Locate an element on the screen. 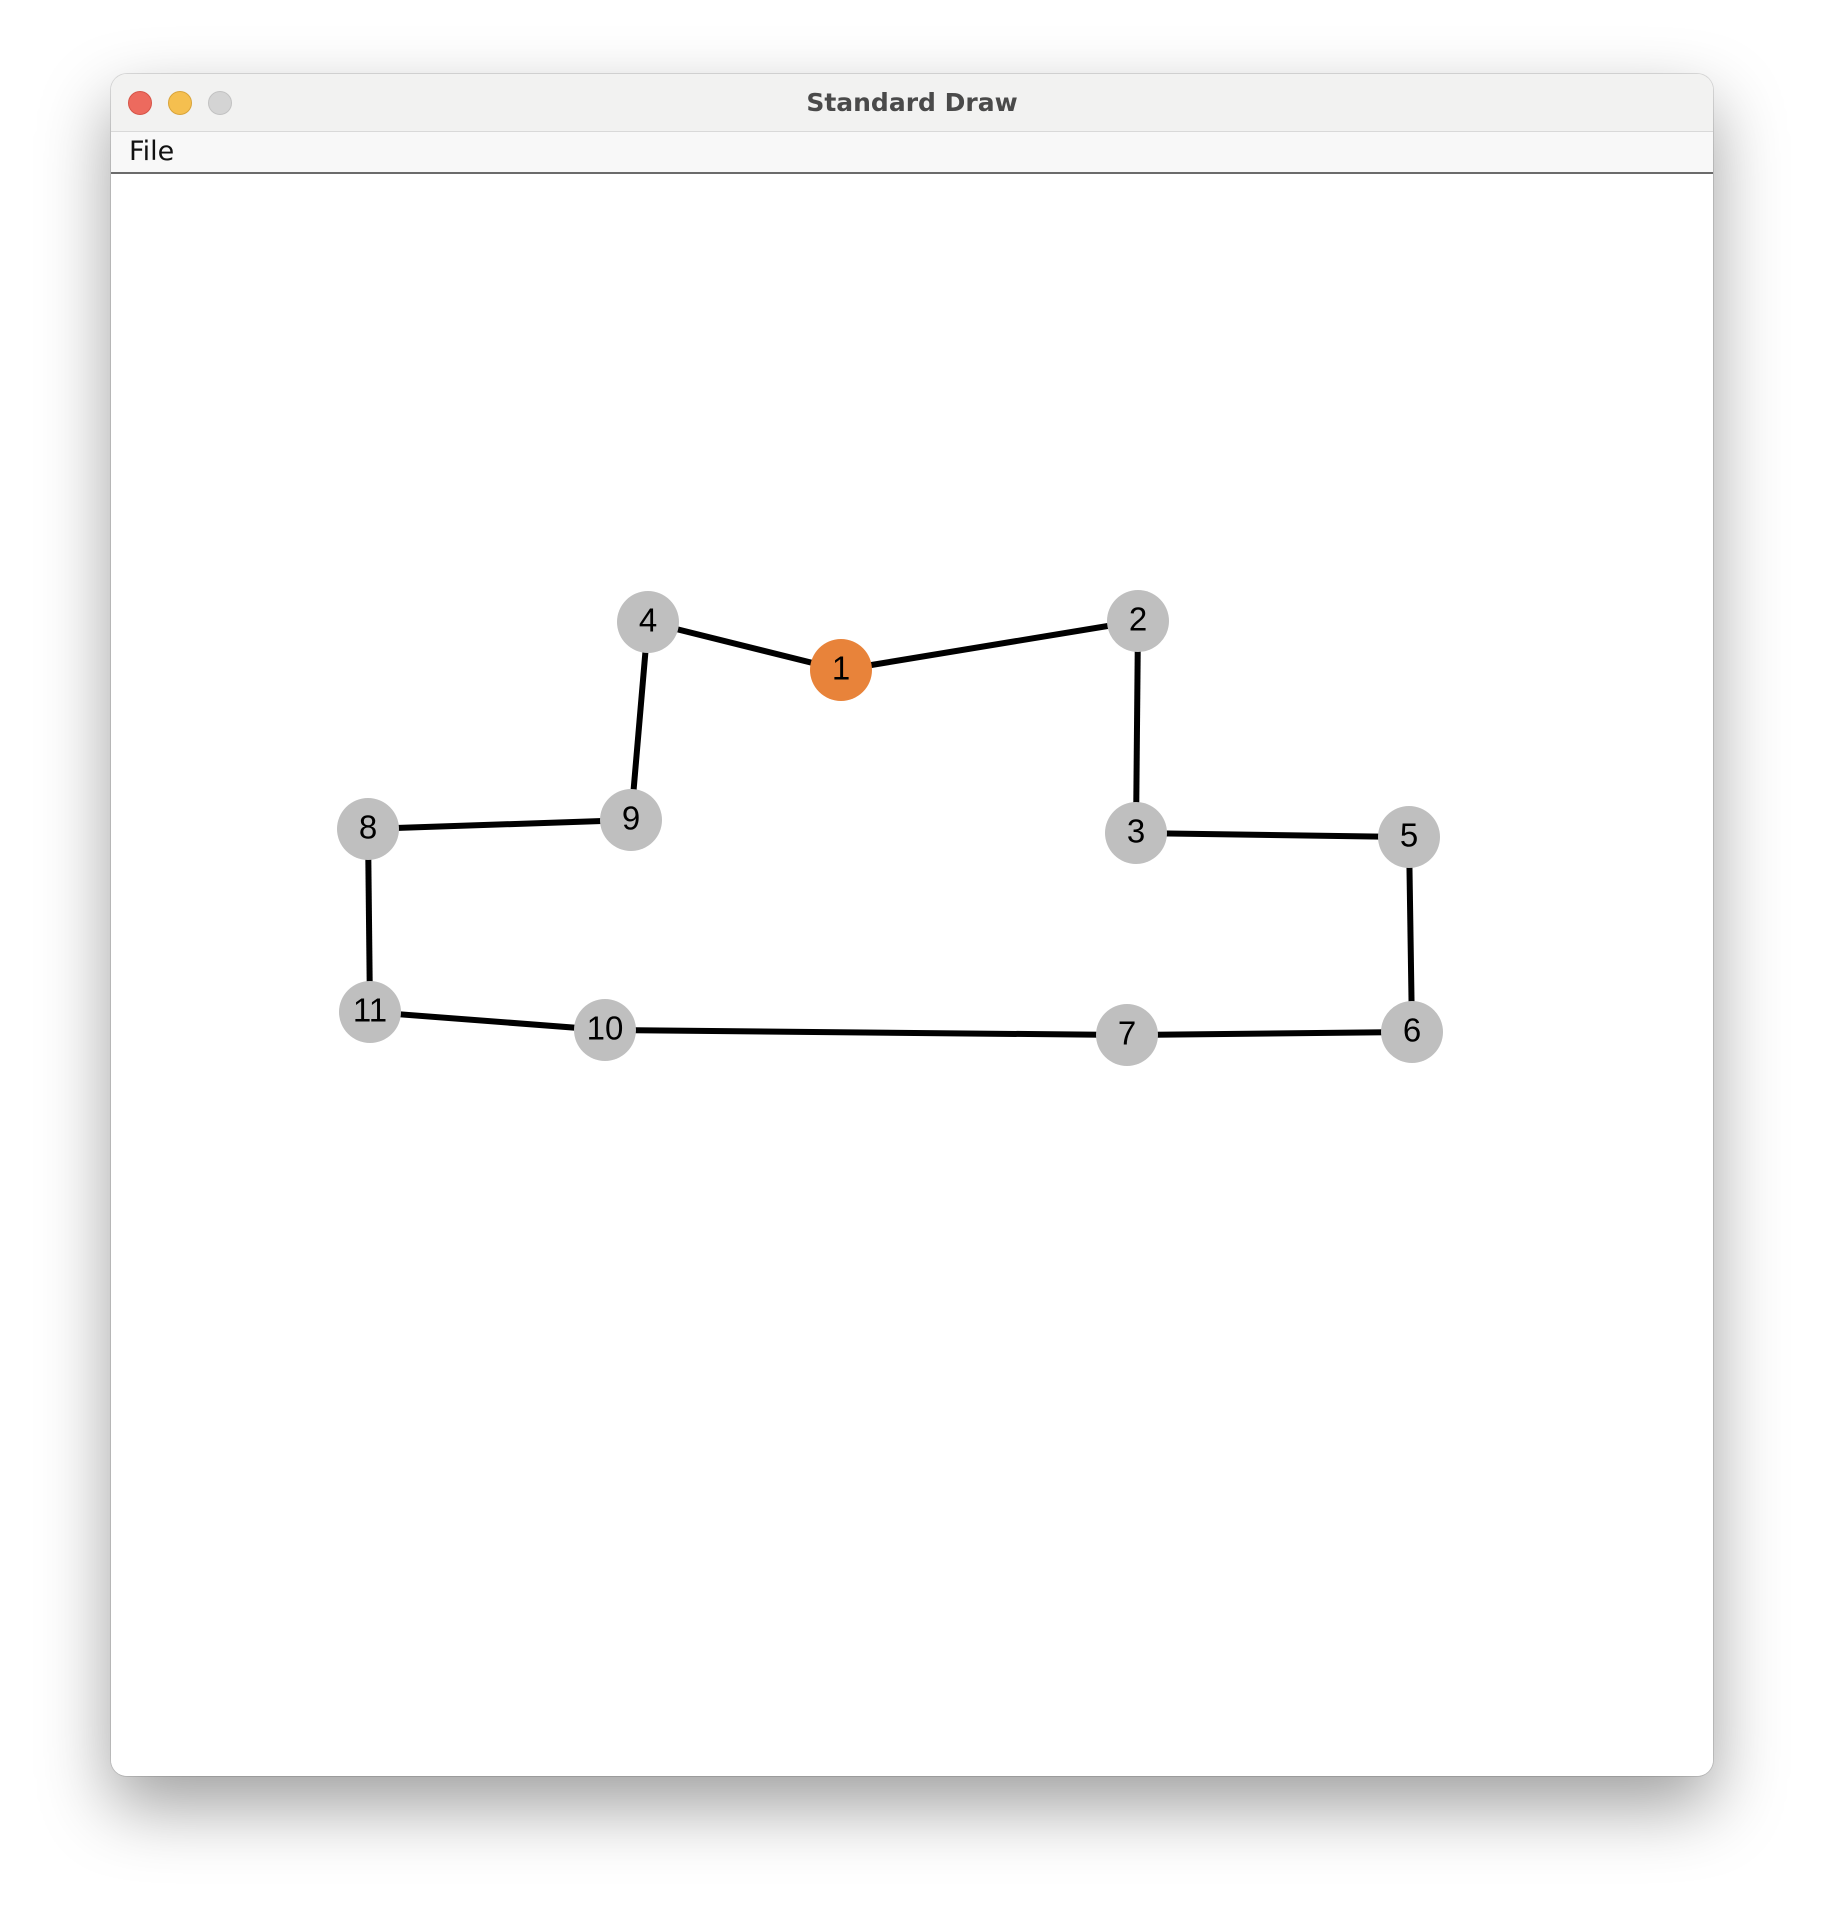  graph-node-label-4: 4 is located at coordinates (648, 620).